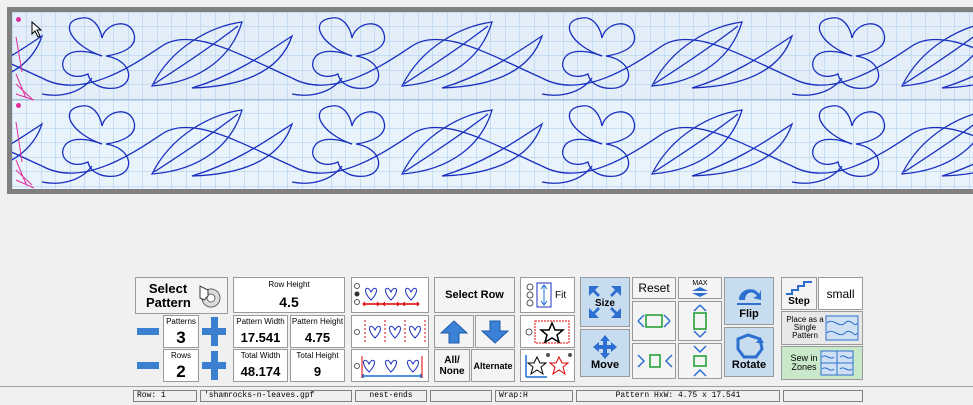 The height and width of the screenshot is (405, 973). What do you see at coordinates (700, 283) in the screenshot?
I see `max-label: MAX` at bounding box center [700, 283].